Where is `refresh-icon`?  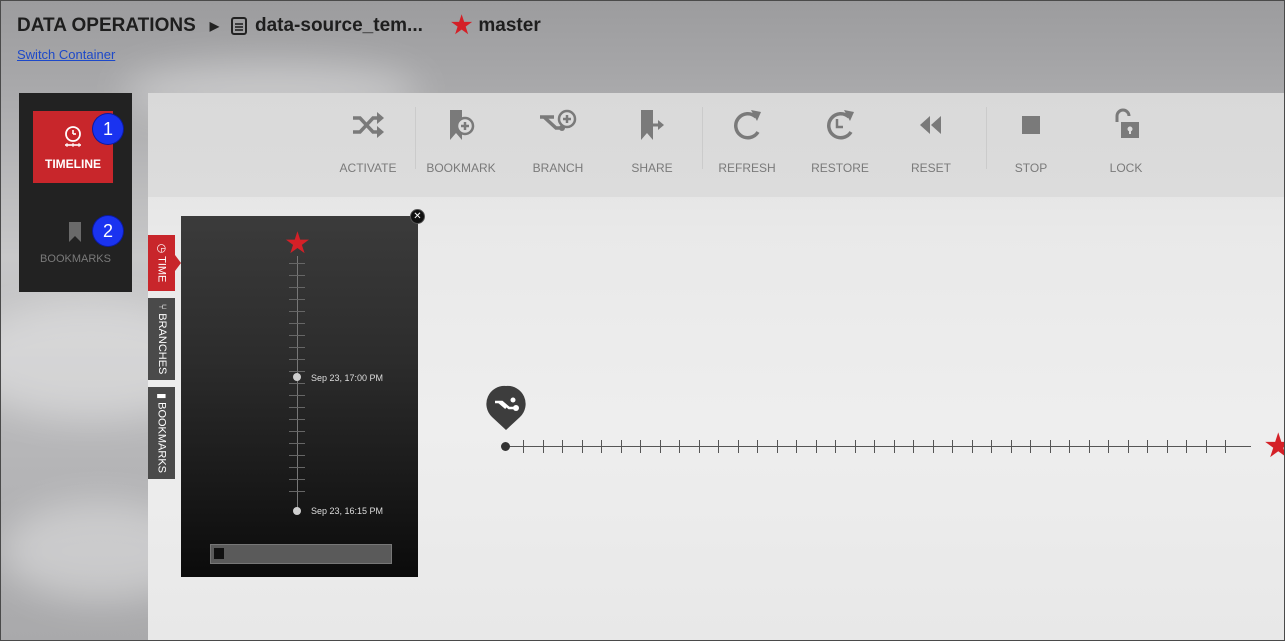 refresh-icon is located at coordinates (747, 125).